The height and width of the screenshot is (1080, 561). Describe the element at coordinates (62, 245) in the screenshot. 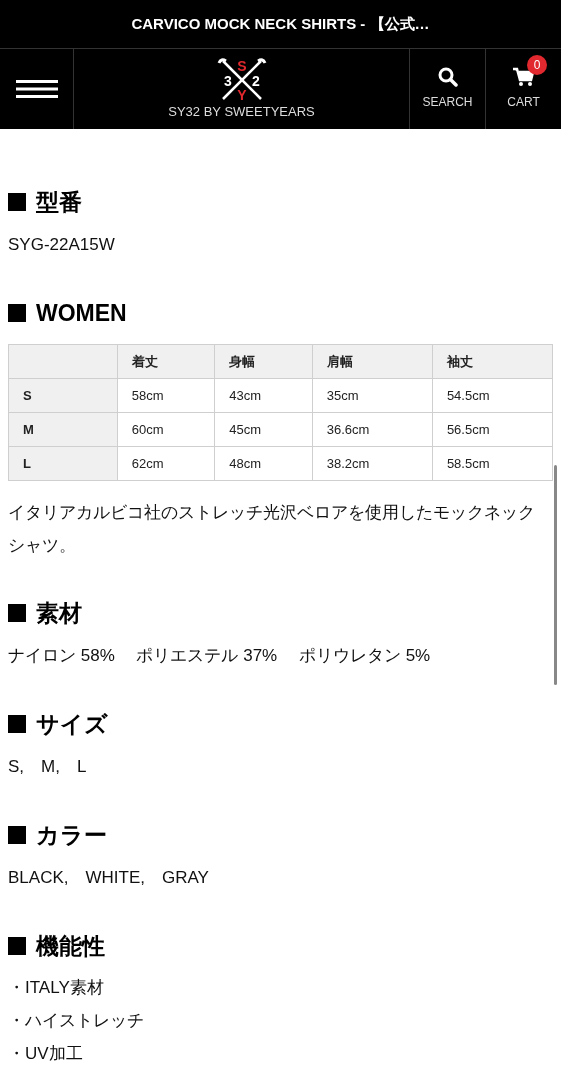

I see `section-text: SYG-22A15W` at that location.